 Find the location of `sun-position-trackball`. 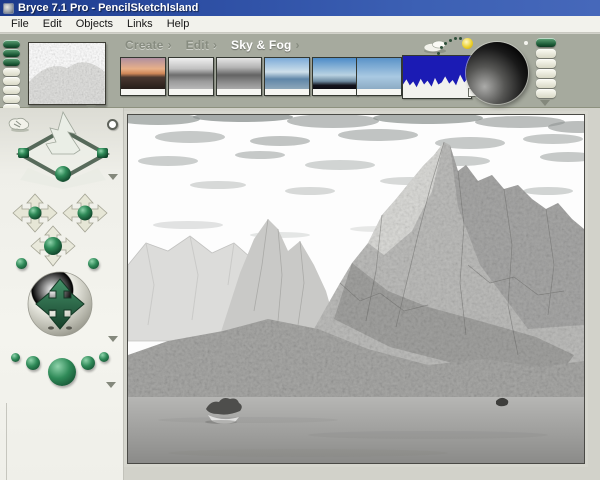

sun-position-trackball is located at coordinates (497, 73).